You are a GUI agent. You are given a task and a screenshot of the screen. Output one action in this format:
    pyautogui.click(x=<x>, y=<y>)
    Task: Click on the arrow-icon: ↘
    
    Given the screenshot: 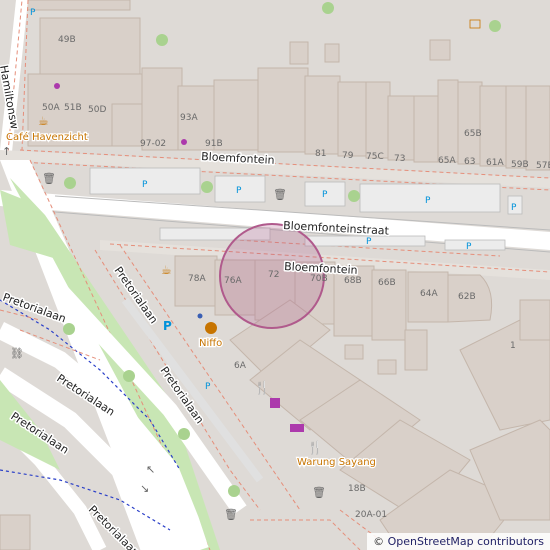 What is the action you would take?
    pyautogui.click(x=144, y=488)
    